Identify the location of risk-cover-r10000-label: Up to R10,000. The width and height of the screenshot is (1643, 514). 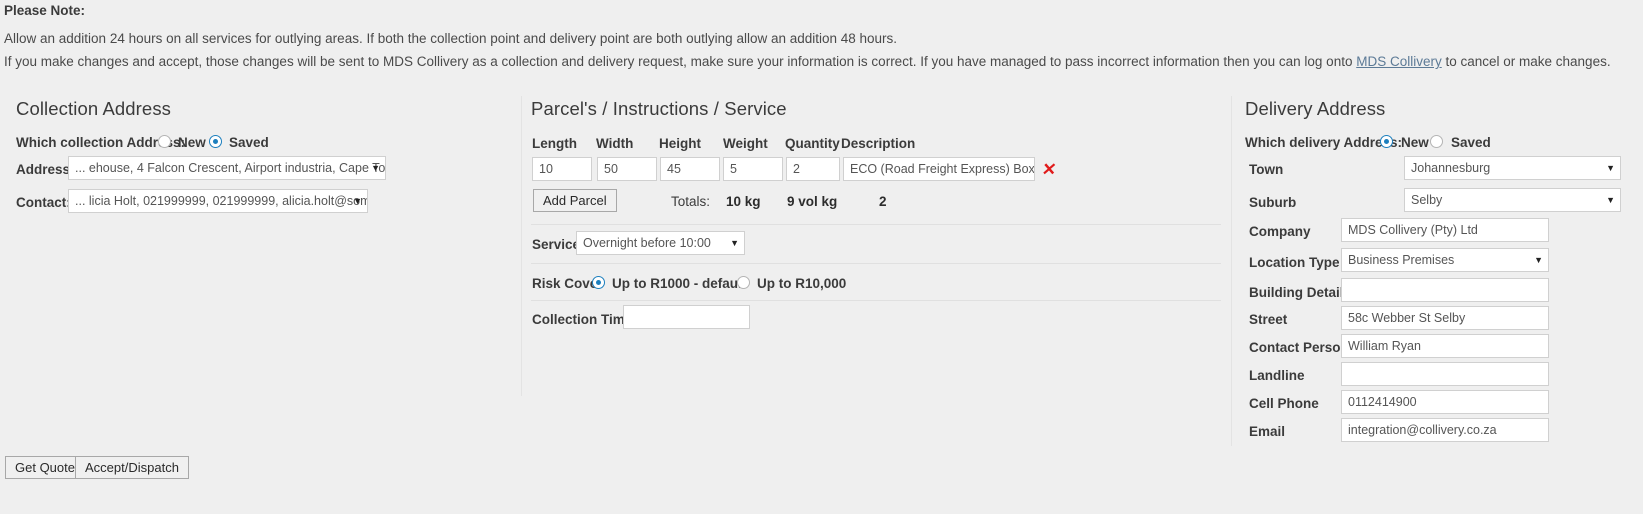
(802, 283).